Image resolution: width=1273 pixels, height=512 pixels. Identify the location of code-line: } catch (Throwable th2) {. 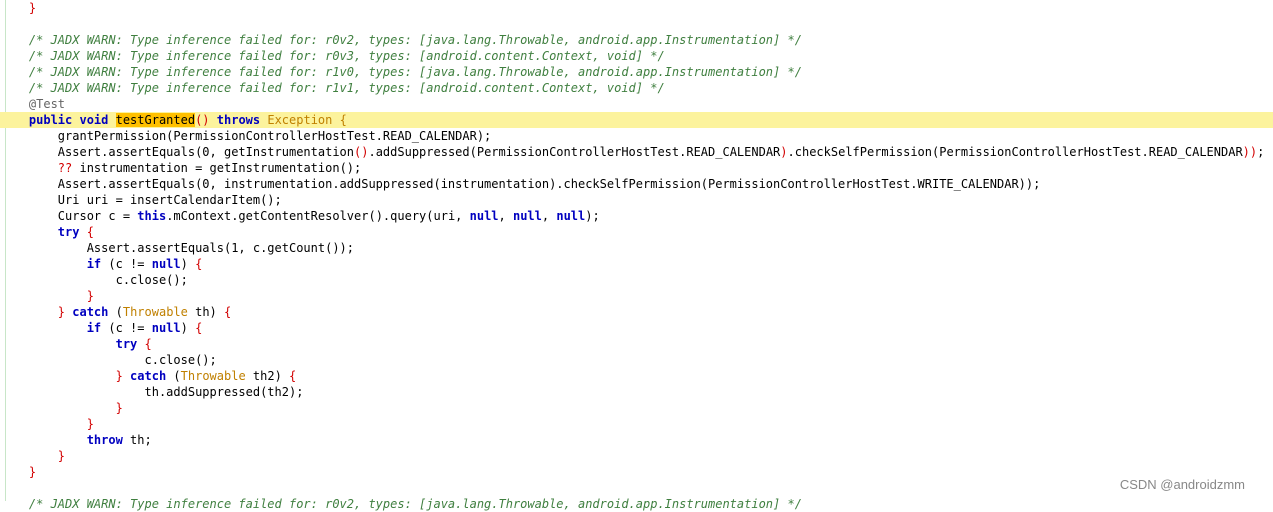
(636, 376).